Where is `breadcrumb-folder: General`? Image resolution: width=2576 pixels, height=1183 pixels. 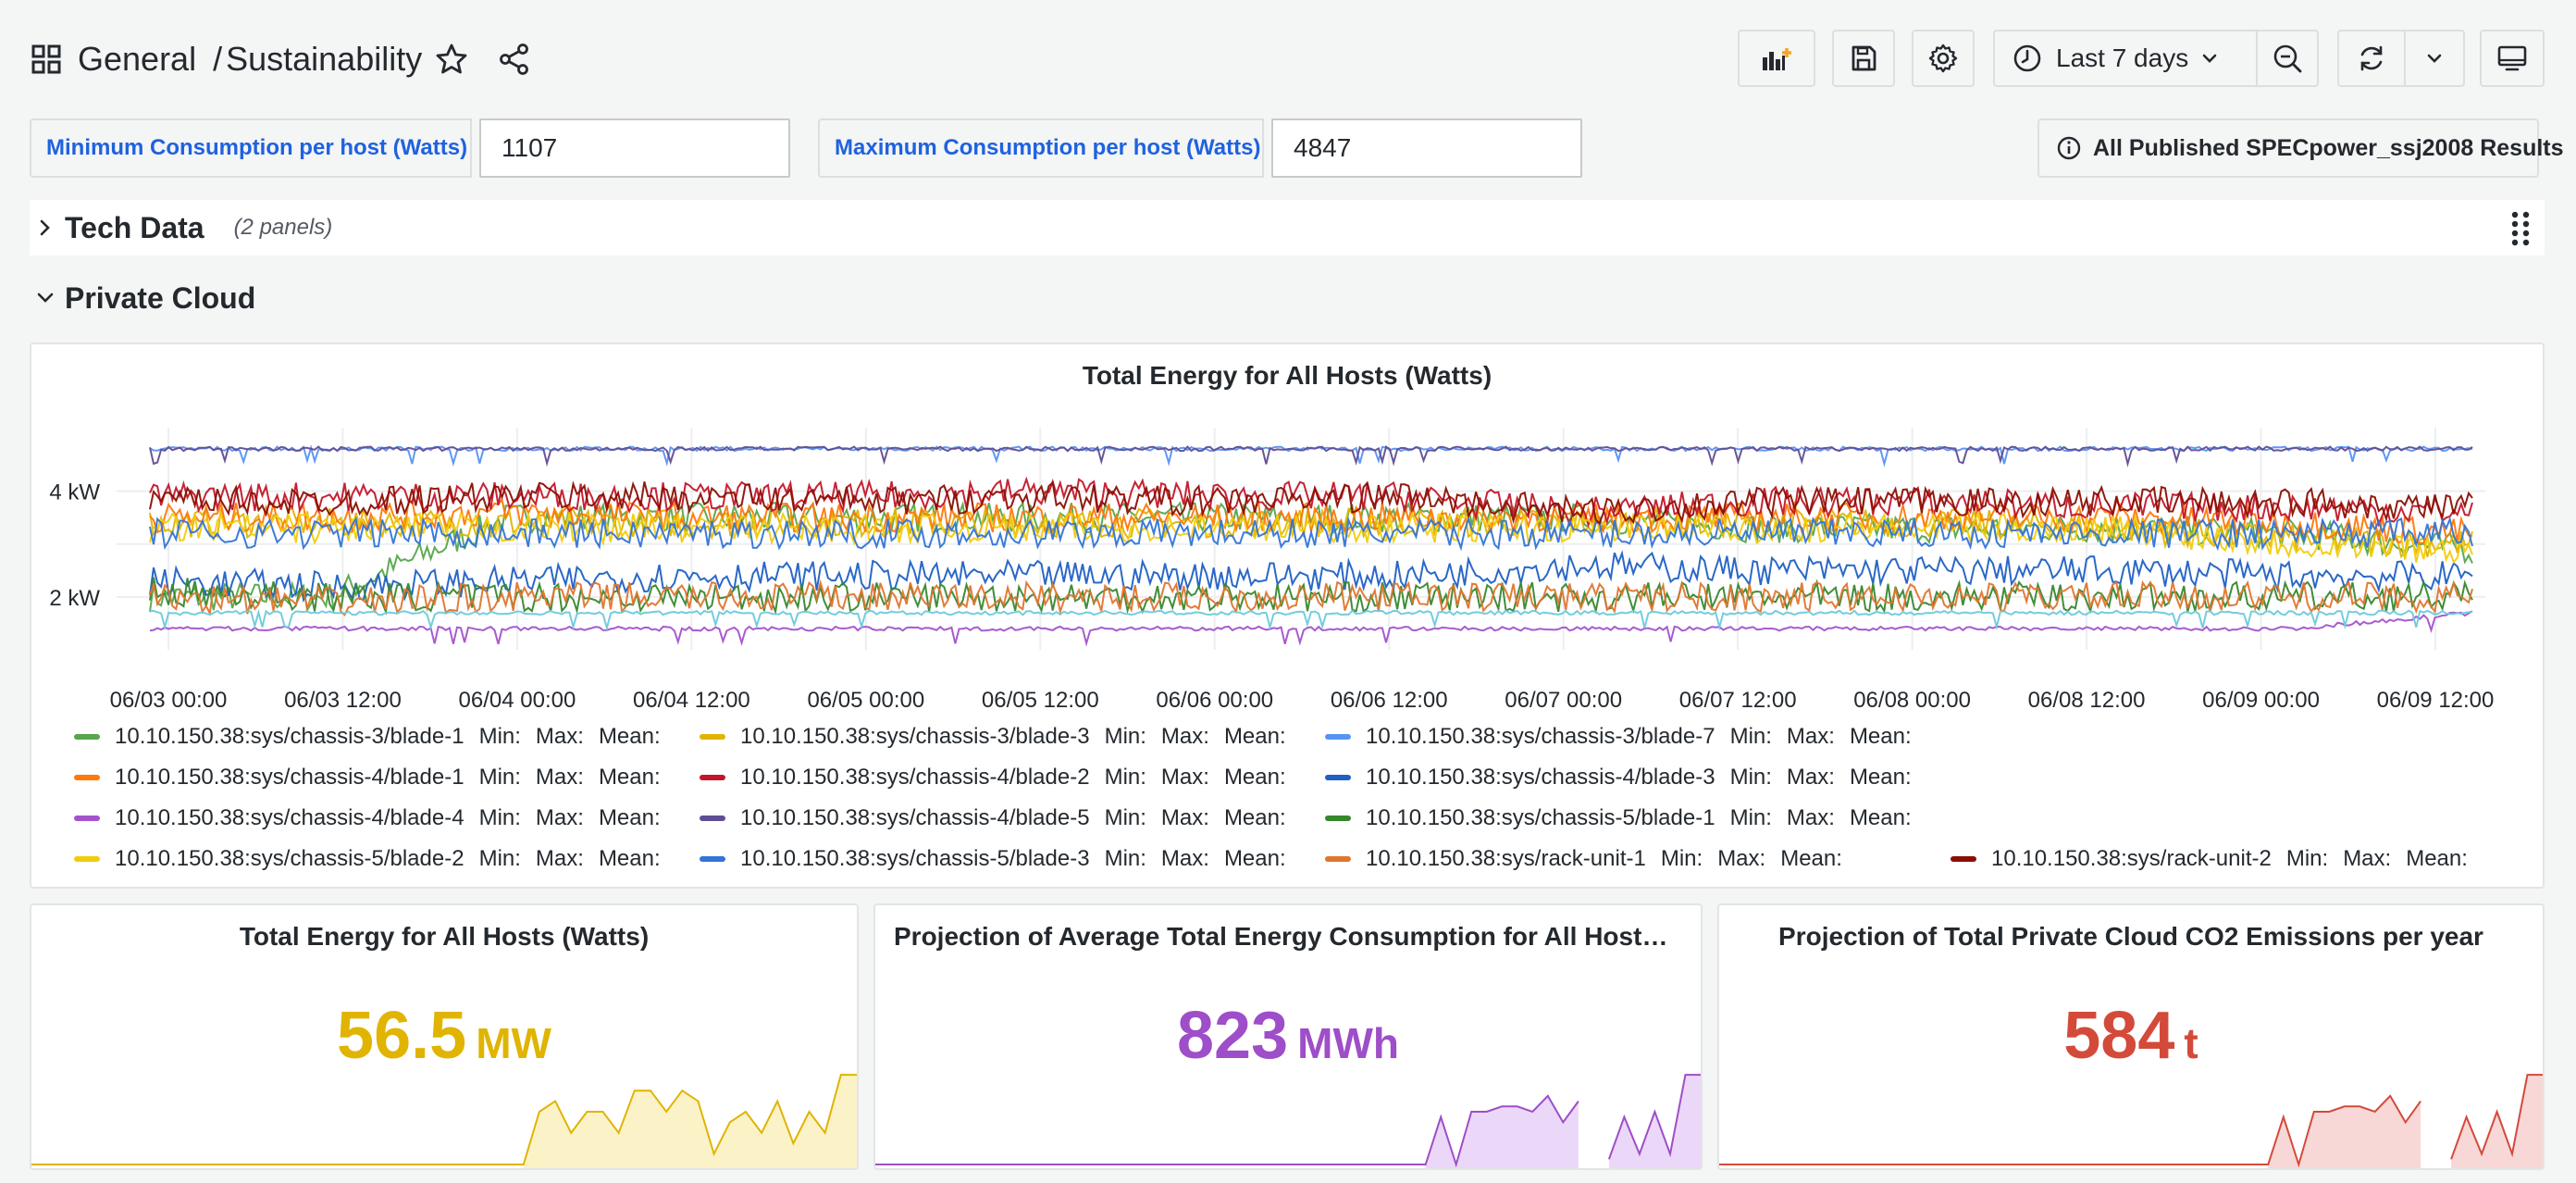
breadcrumb-folder: General is located at coordinates (137, 59).